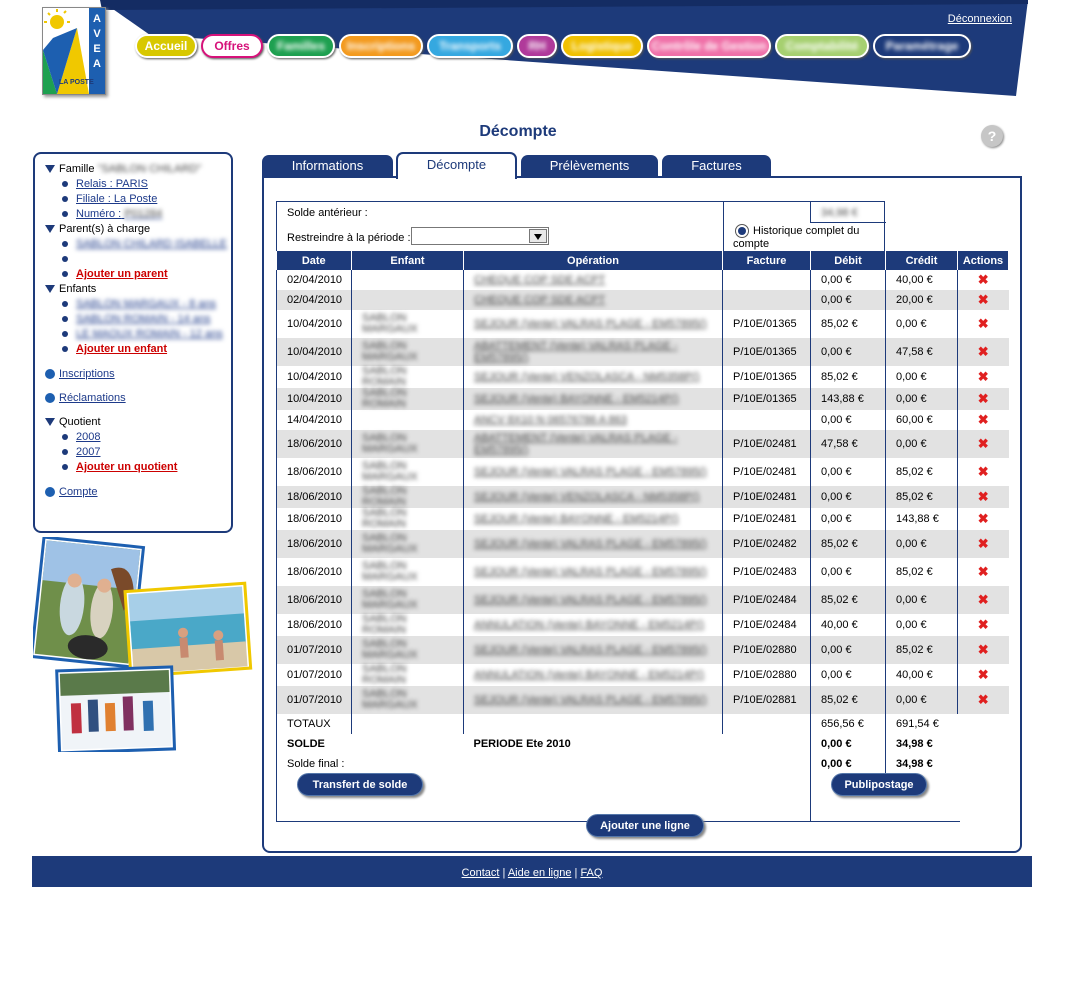 This screenshot has height=1000, width=1080. I want to click on credit-cell: 0,00 €, so click(911, 377).